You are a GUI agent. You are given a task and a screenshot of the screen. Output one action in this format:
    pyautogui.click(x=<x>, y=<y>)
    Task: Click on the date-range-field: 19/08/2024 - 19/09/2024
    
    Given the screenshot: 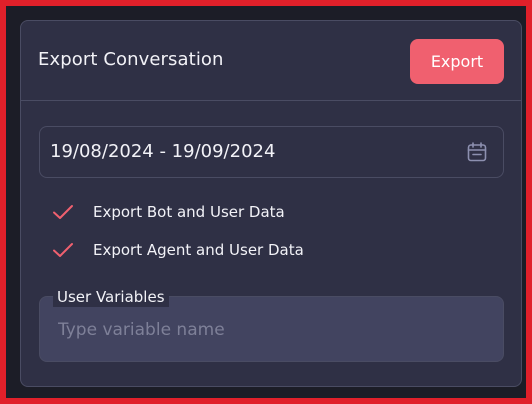 What is the action you would take?
    pyautogui.click(x=271, y=152)
    